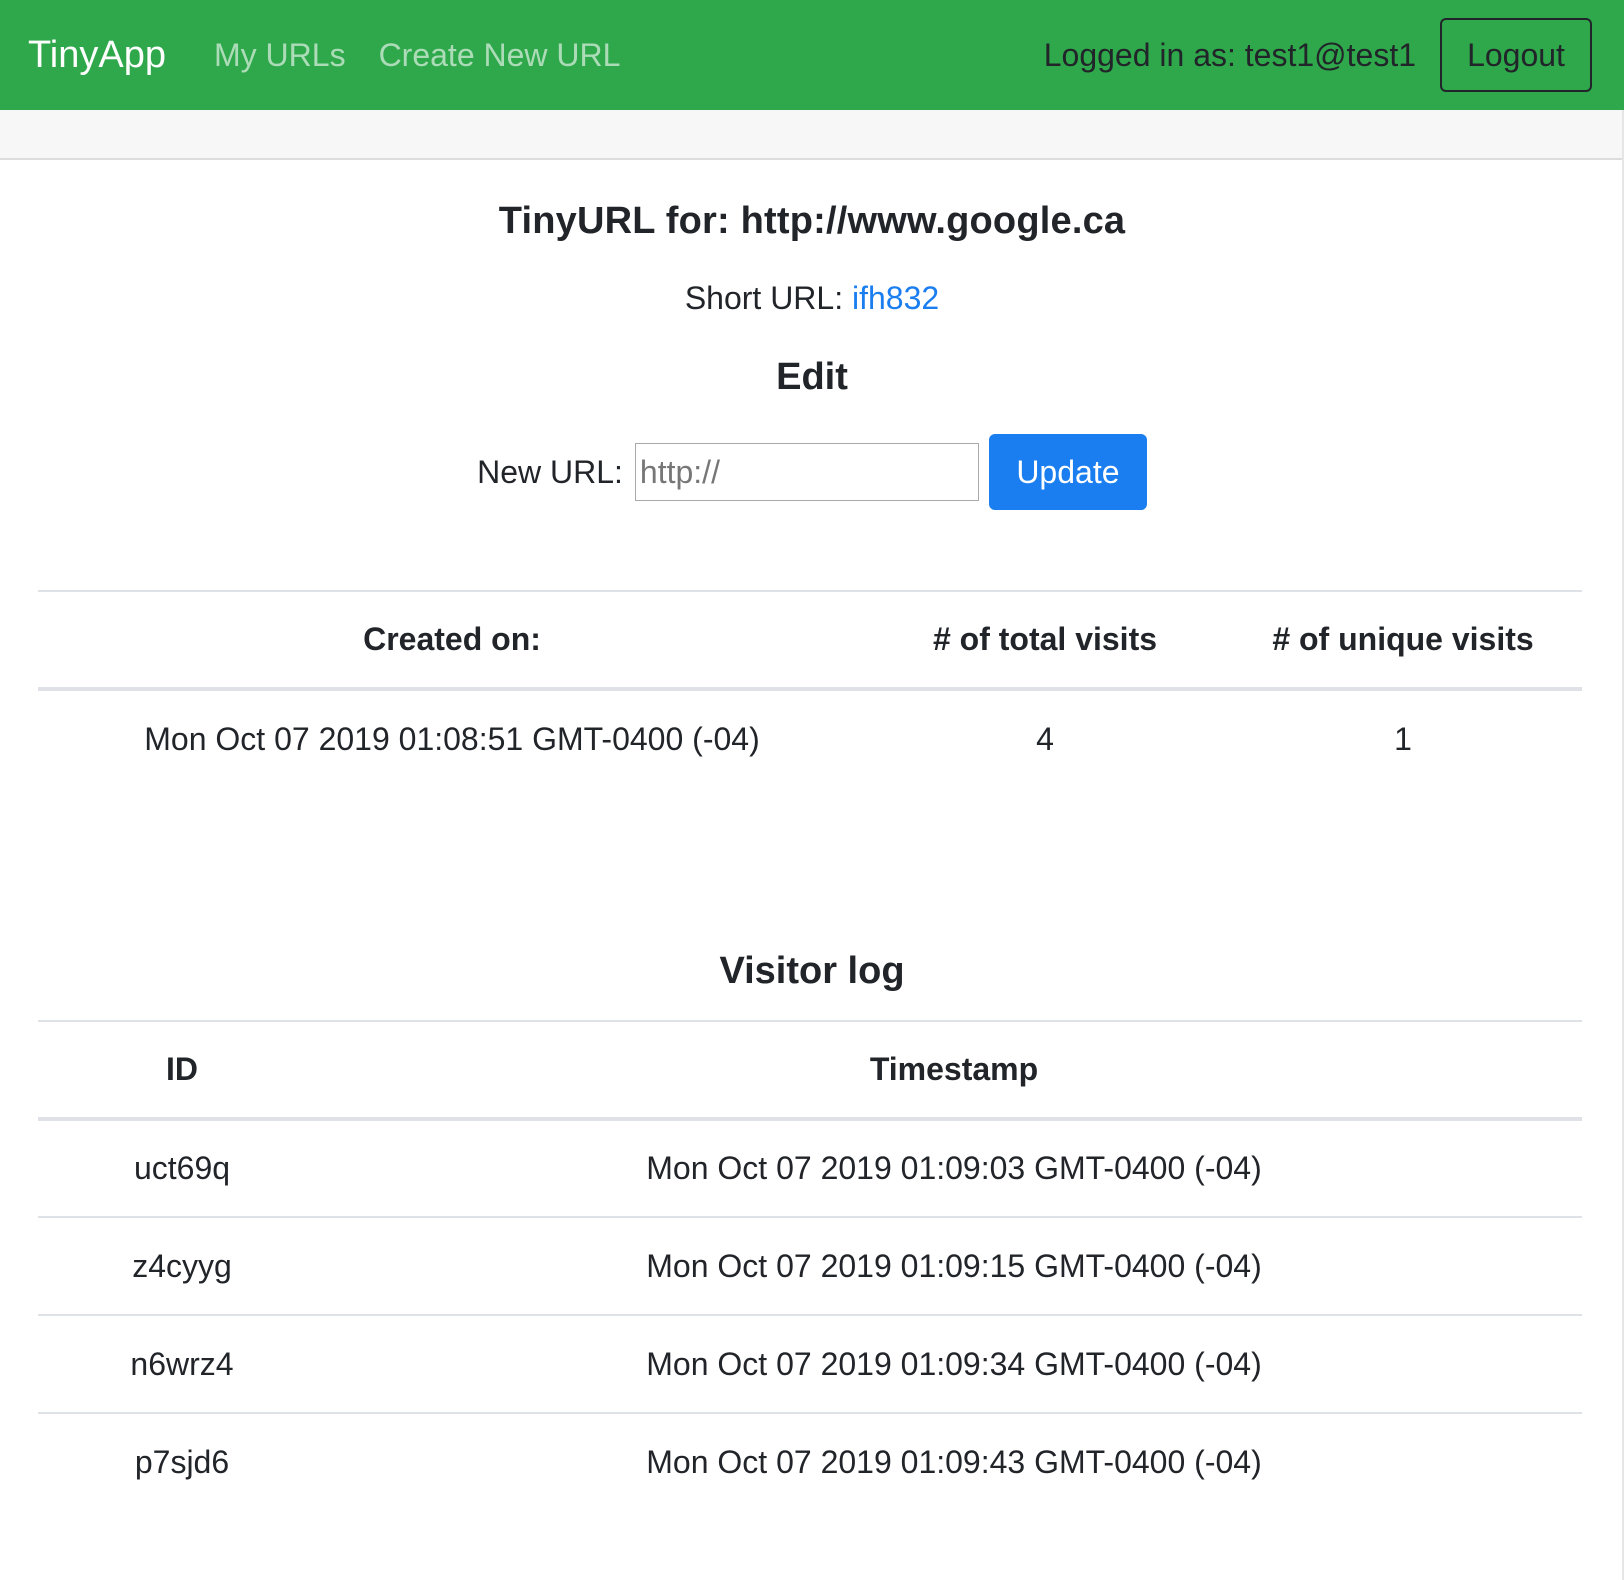  Describe the element at coordinates (1067, 472) in the screenshot. I see `update-button: Update` at that location.